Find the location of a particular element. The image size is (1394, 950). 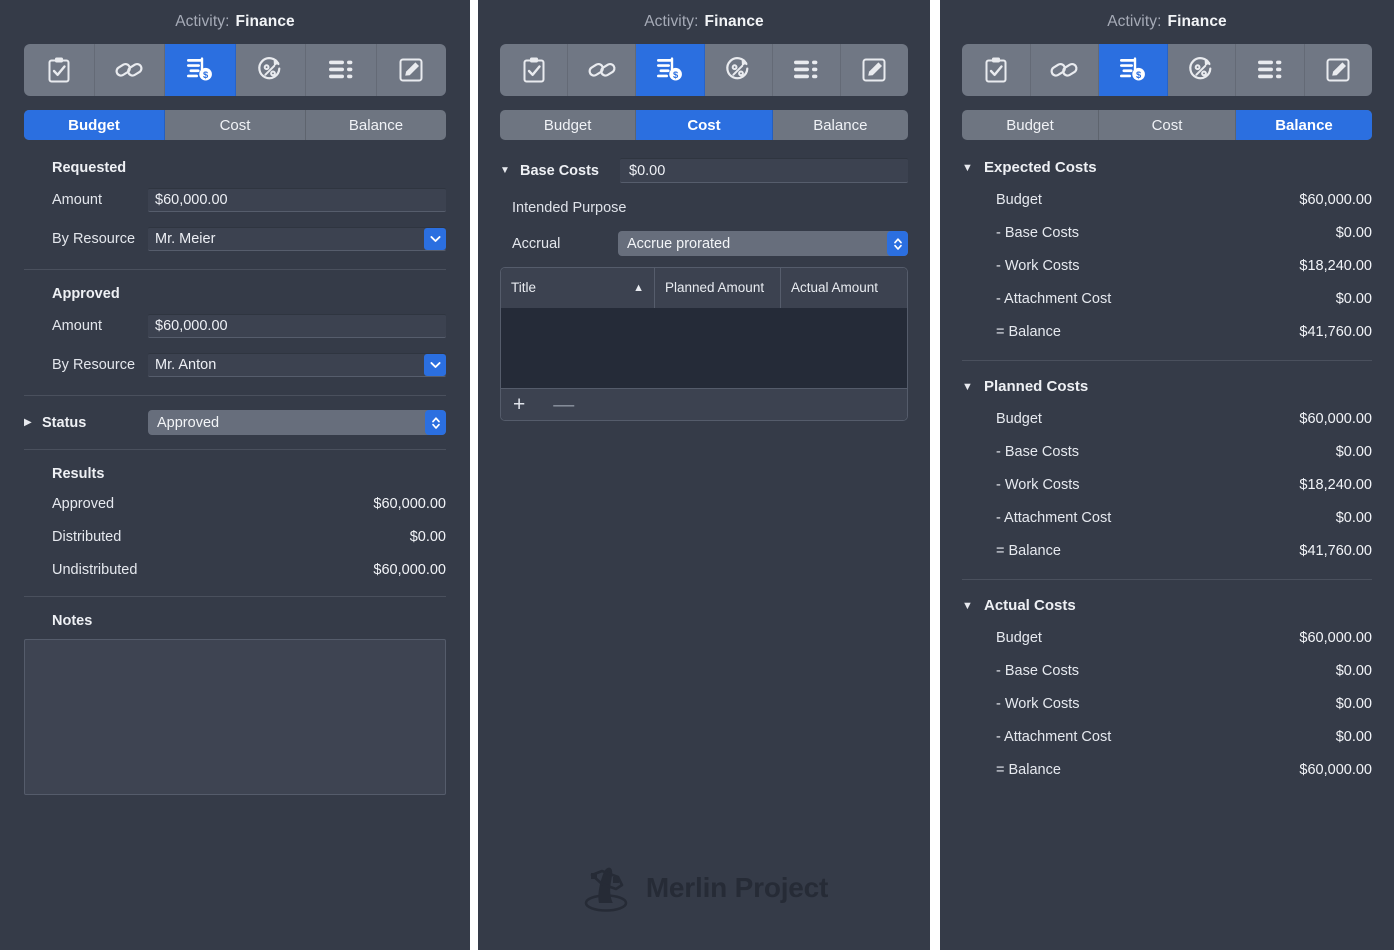

expected-work-costs-label: - Work Costs is located at coordinates (1038, 266).